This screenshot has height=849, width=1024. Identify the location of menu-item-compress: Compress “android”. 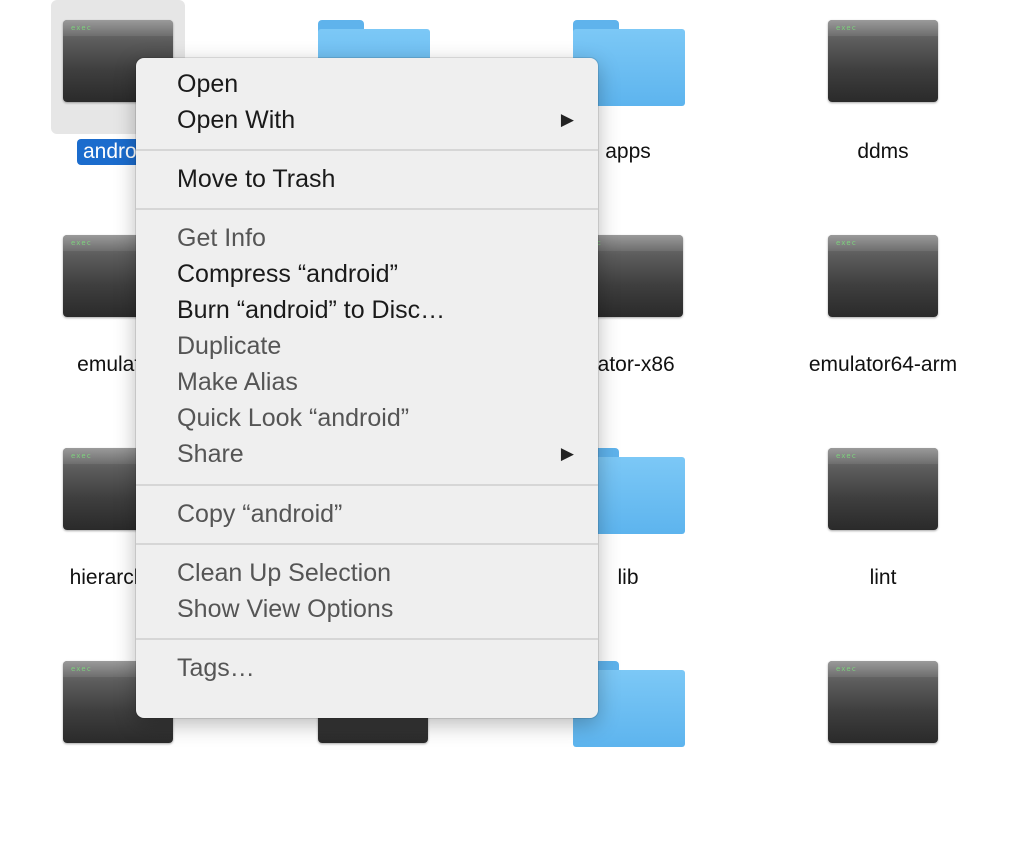
(367, 274).